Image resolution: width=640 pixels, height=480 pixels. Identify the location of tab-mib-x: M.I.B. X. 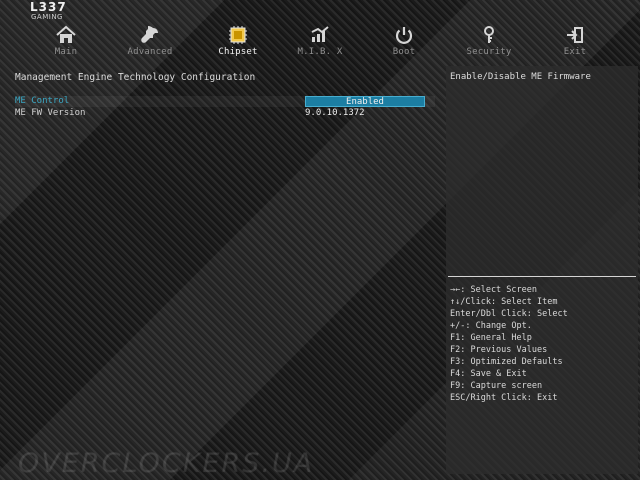
(320, 43).